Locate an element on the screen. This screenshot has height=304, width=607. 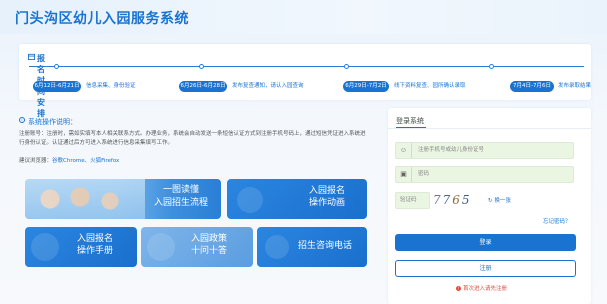
password-field: ▣ 密码 is located at coordinates (484, 174).